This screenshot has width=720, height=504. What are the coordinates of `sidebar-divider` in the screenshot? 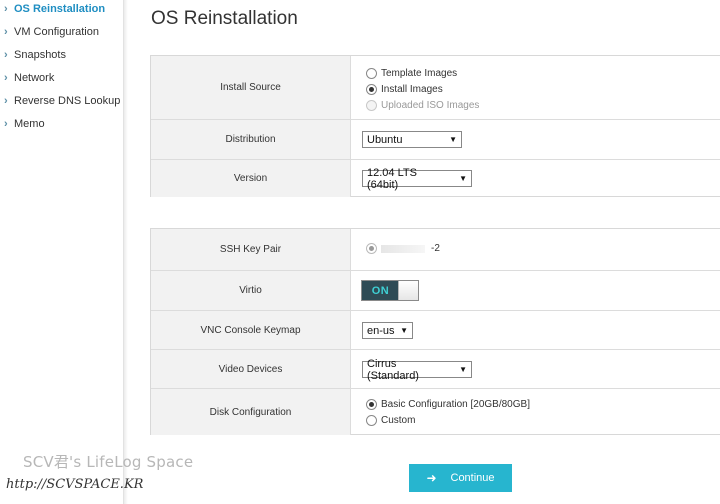 It's located at (126, 252).